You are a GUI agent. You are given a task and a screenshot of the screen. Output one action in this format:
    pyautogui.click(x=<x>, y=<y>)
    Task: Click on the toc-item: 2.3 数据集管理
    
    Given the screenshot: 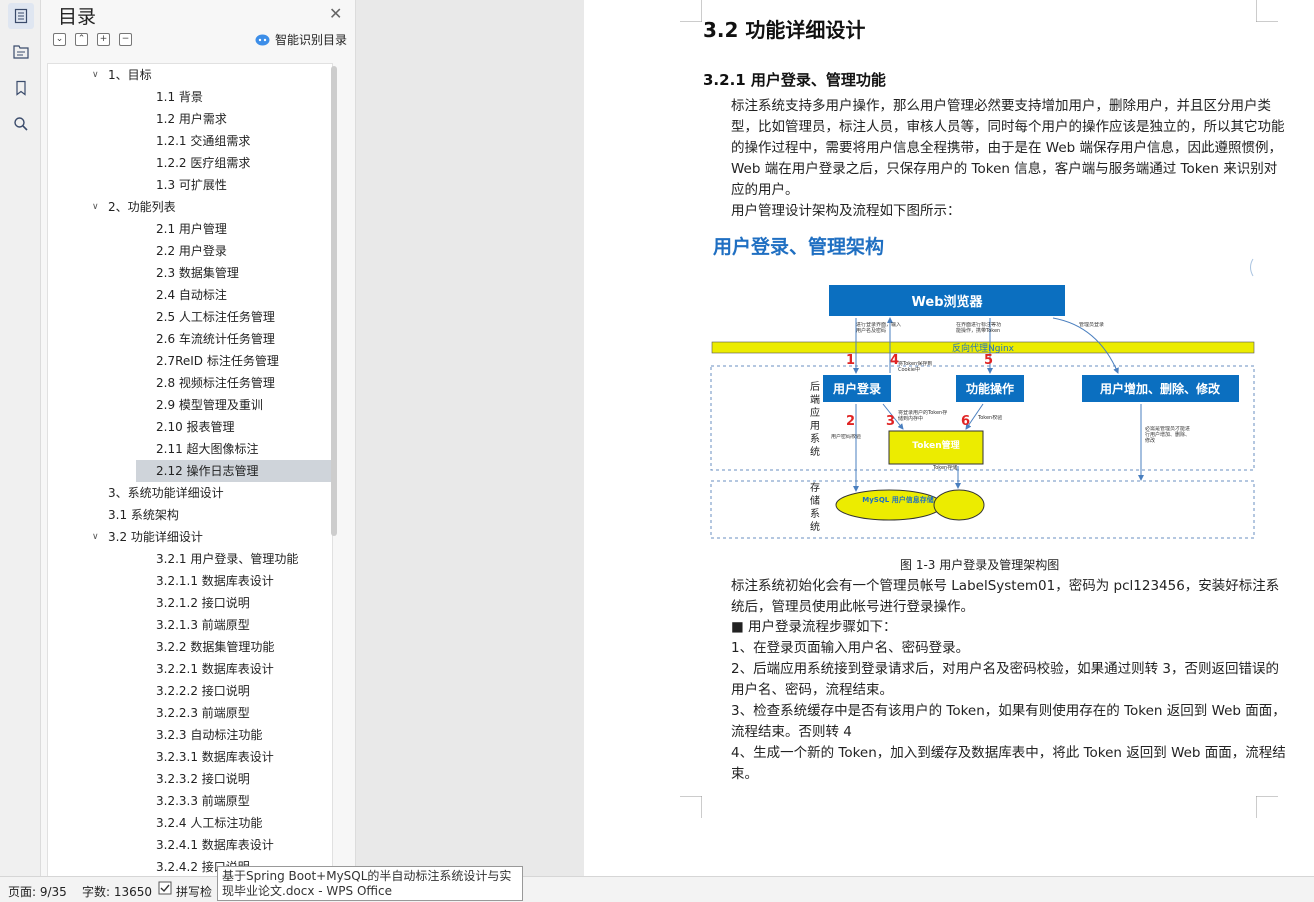 What is the action you would take?
    pyautogui.click(x=190, y=273)
    